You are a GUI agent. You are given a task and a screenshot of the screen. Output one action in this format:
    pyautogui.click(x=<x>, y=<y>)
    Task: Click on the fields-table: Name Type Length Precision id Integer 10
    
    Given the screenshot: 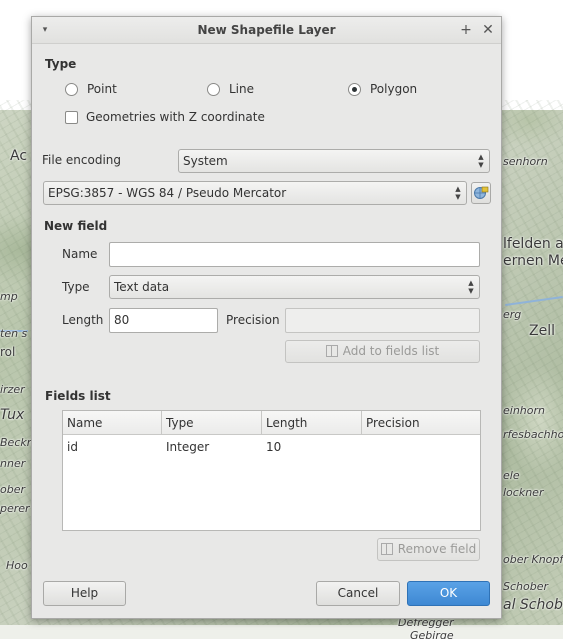 What is the action you would take?
    pyautogui.click(x=271, y=470)
    